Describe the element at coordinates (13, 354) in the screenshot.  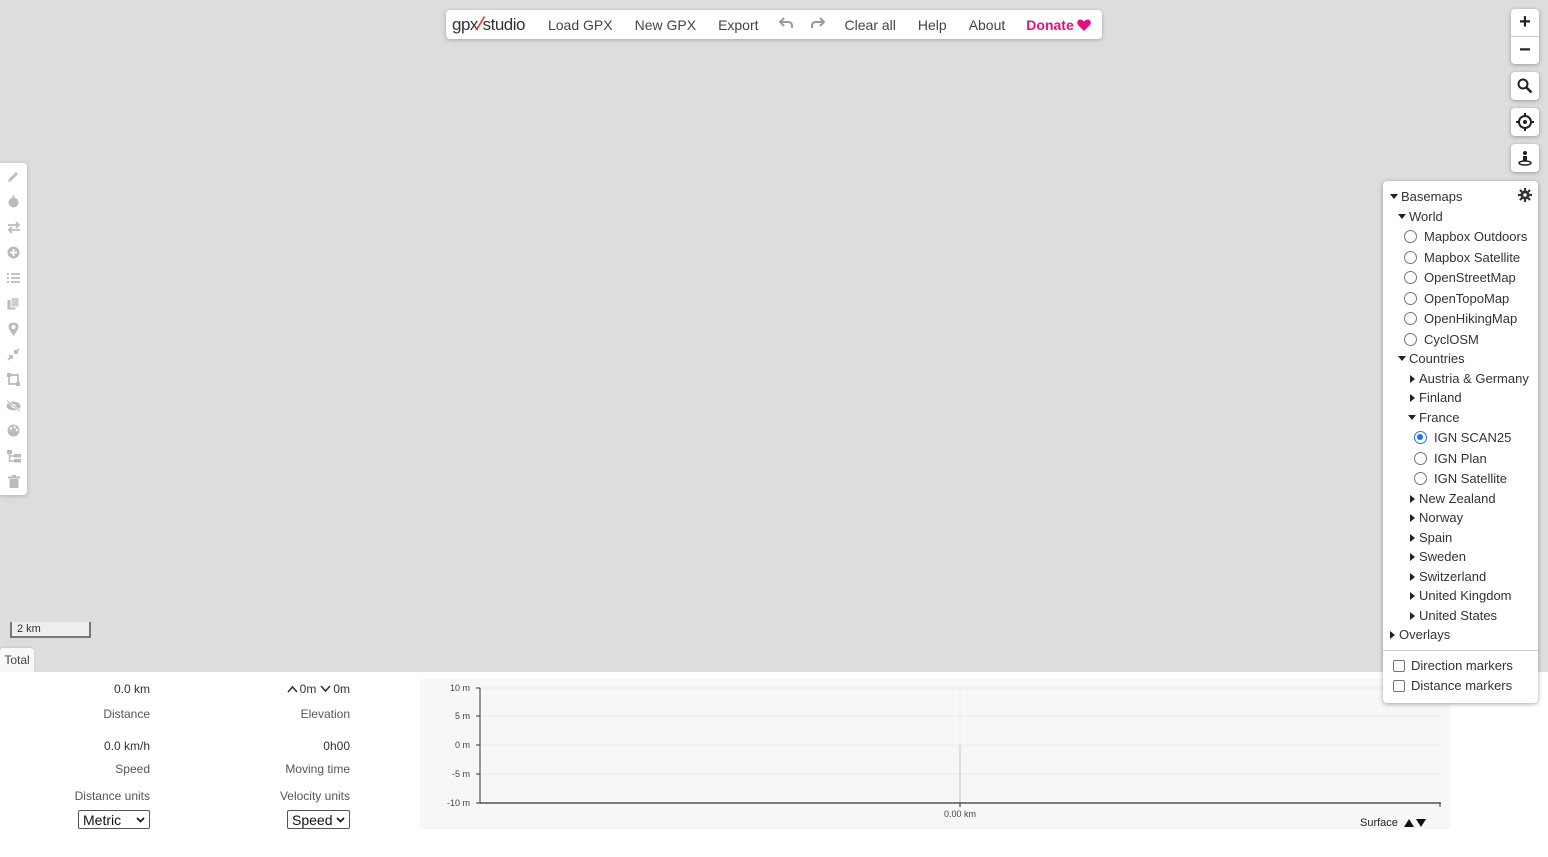
I see `compress-icon` at that location.